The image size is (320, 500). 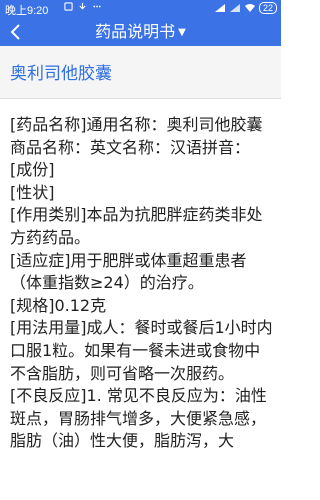 I want to click on notification-icon, so click(x=68, y=6).